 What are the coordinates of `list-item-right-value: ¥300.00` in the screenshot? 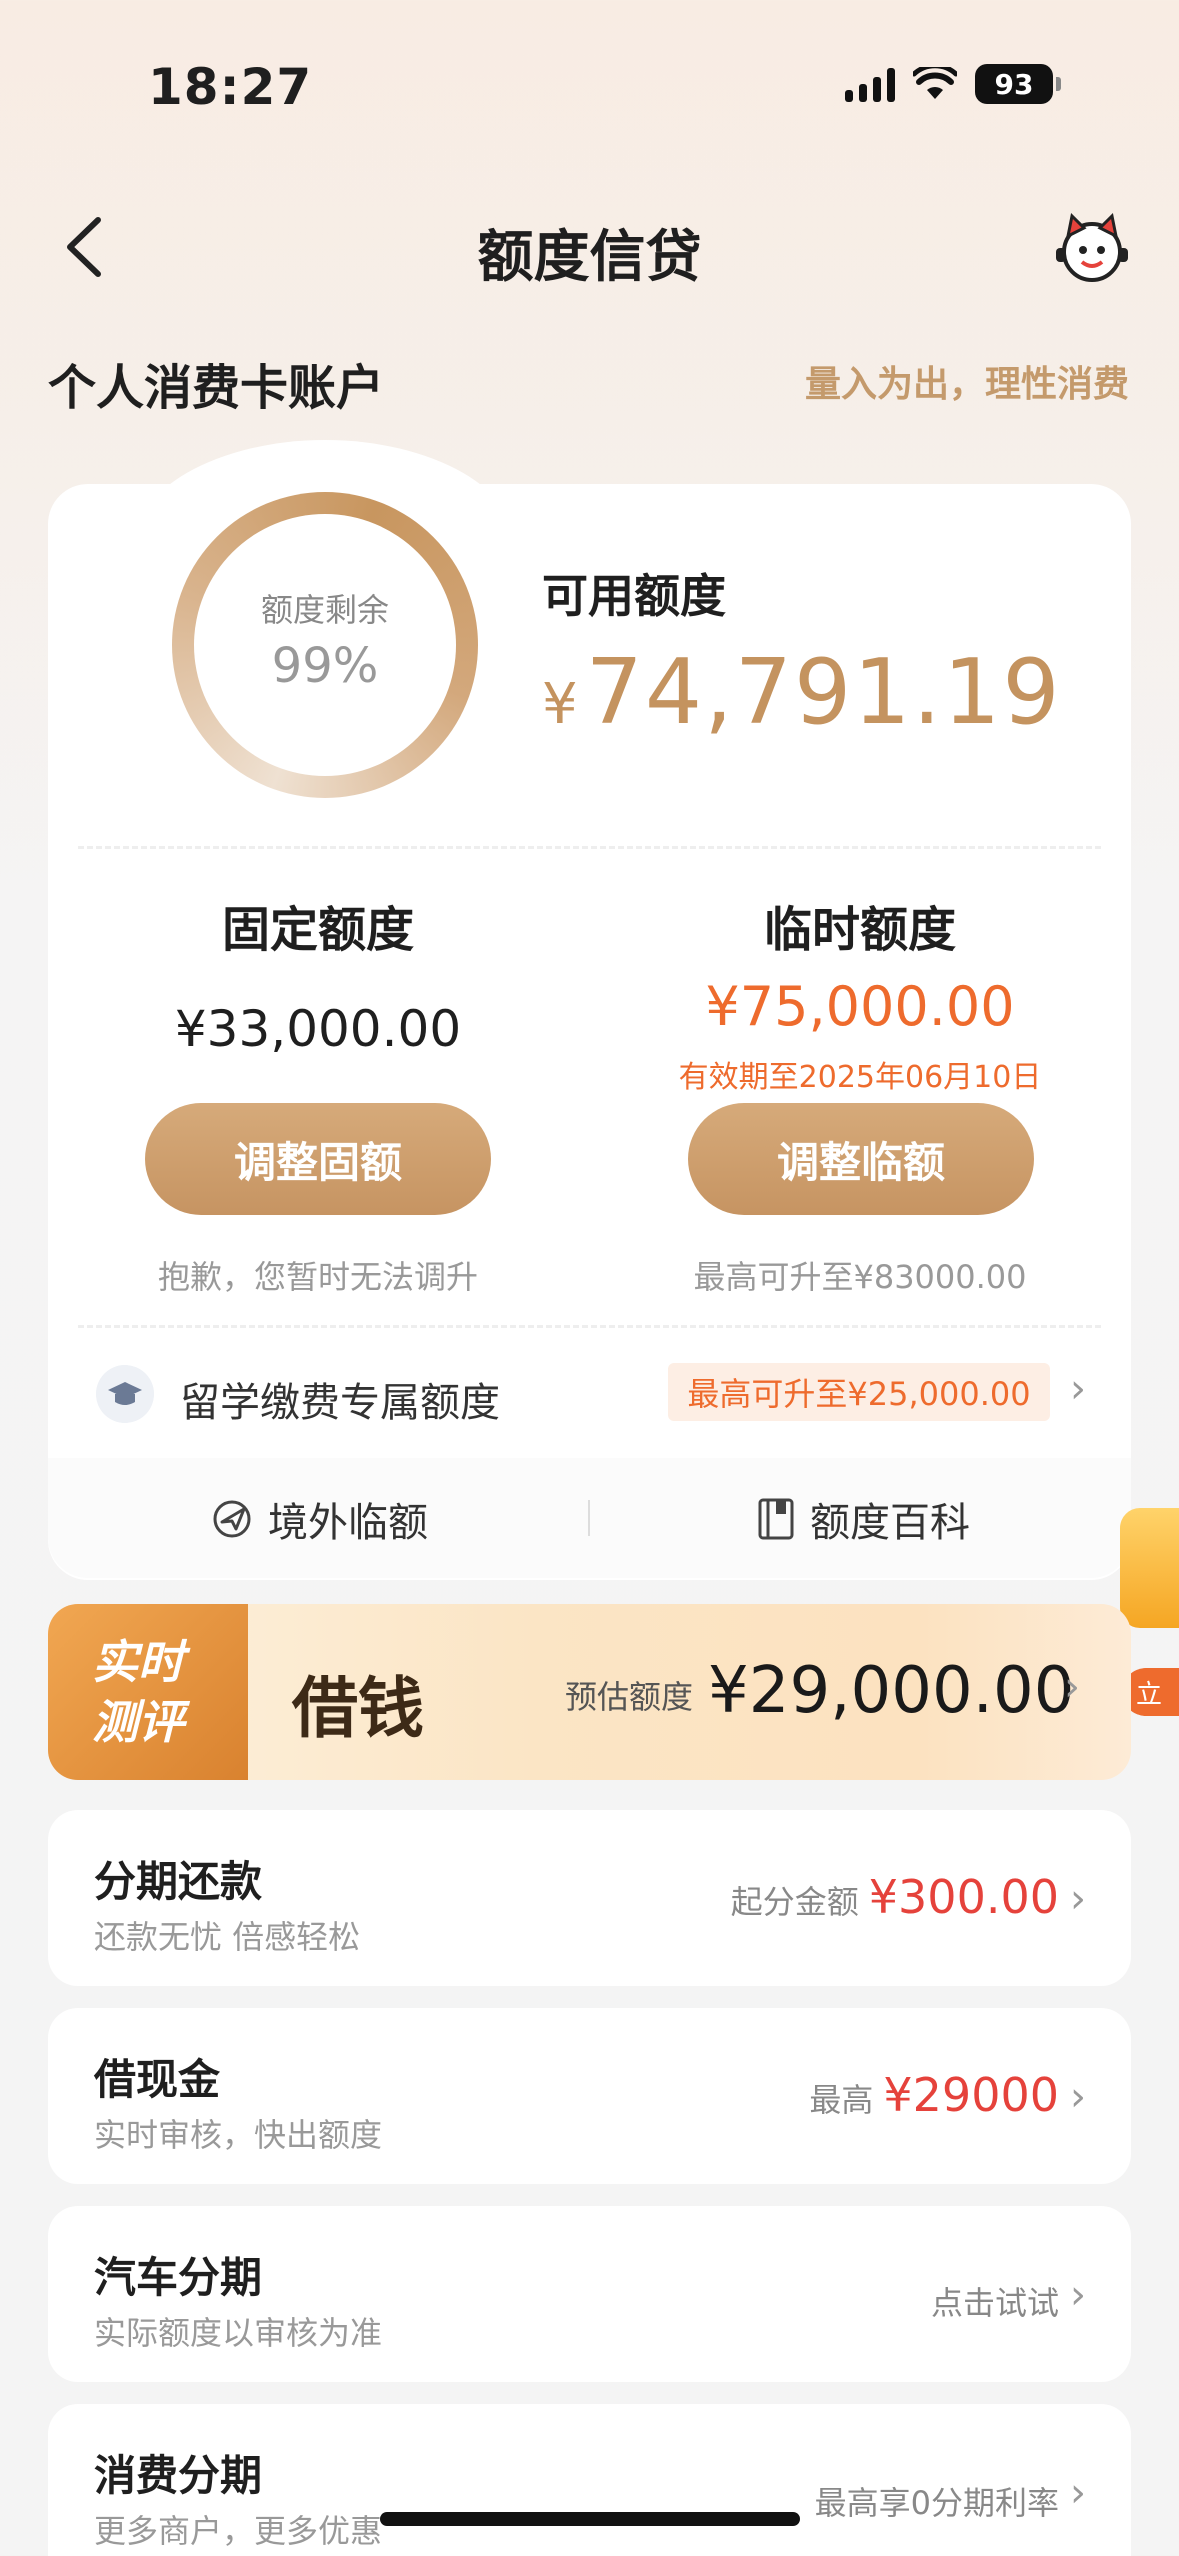 It's located at (963, 1897).